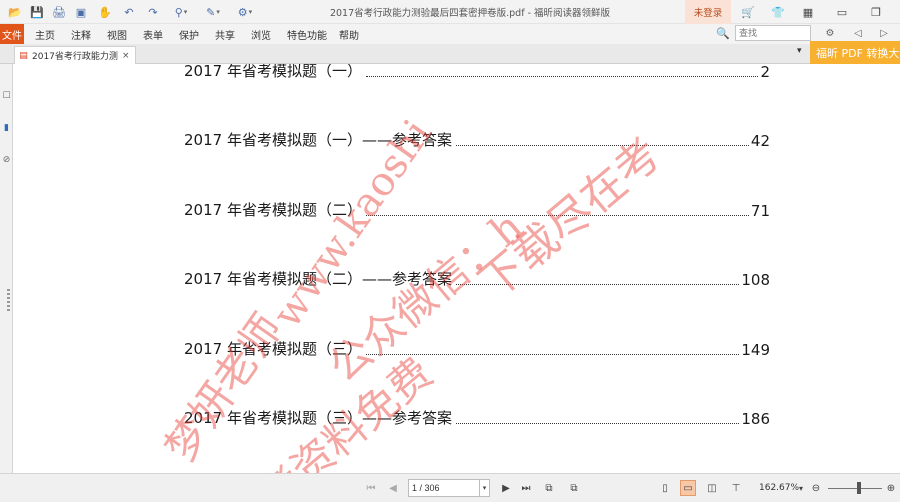  Describe the element at coordinates (755, 280) in the screenshot. I see `toc-entry-page: 108` at that location.